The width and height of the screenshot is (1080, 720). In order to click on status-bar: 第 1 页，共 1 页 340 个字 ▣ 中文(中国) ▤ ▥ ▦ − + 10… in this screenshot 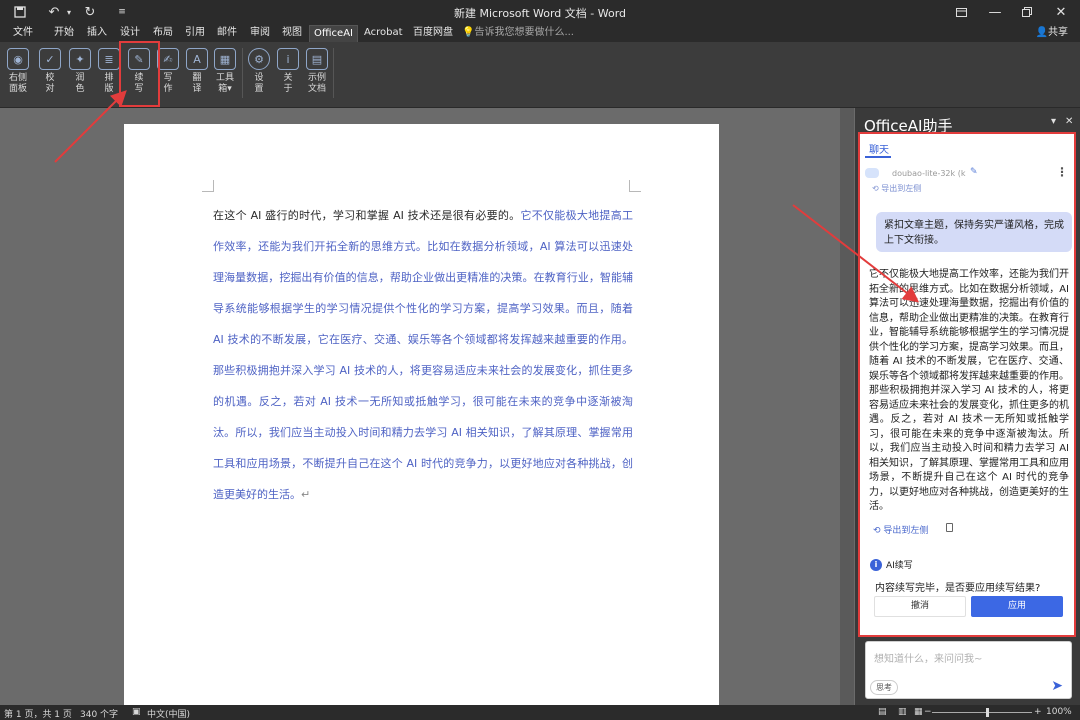, I will do `click(540, 712)`.